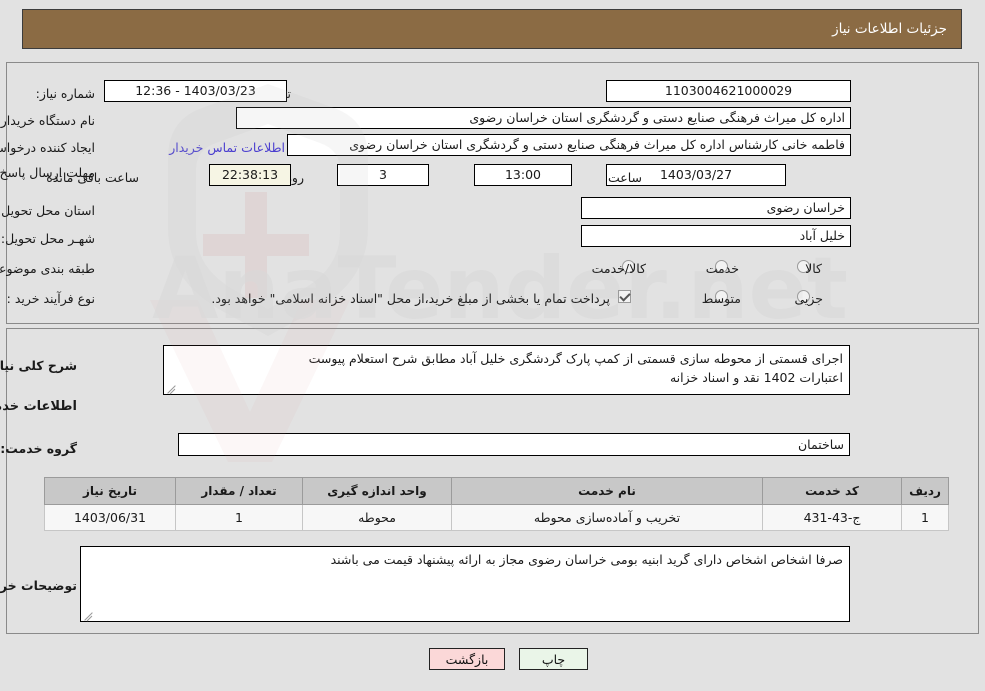 Image resolution: width=985 pixels, height=691 pixels. Describe the element at coordinates (467, 659) in the screenshot. I see `back-button: بازگشت` at that location.